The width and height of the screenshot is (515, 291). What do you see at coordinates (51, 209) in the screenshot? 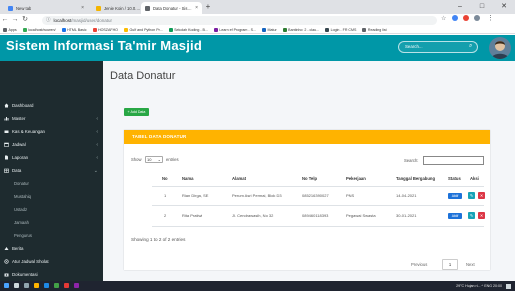
I see `sidebar-subitem-ustadz: Ustadz` at bounding box center [51, 209].